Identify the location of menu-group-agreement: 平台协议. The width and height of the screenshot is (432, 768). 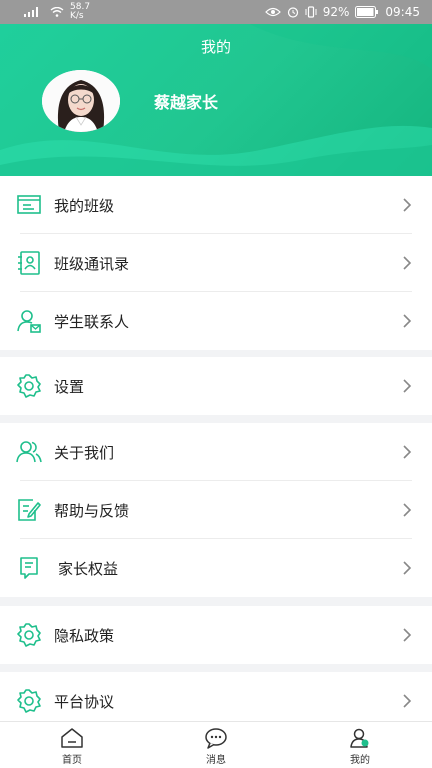
(216, 696).